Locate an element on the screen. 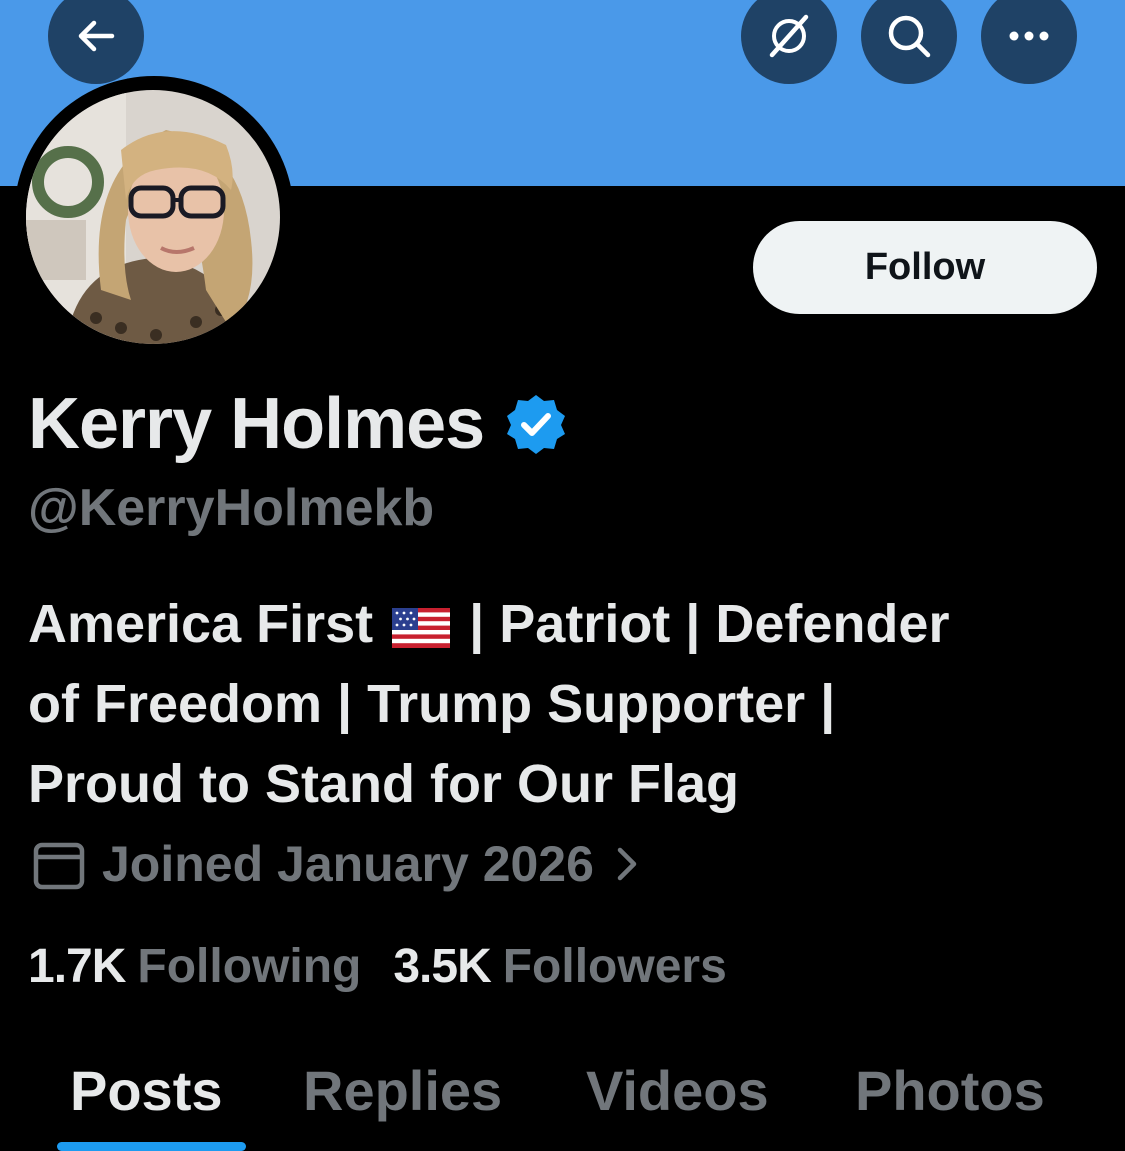  bio-line: of Freedom | Trump Supporter | is located at coordinates (432, 704).